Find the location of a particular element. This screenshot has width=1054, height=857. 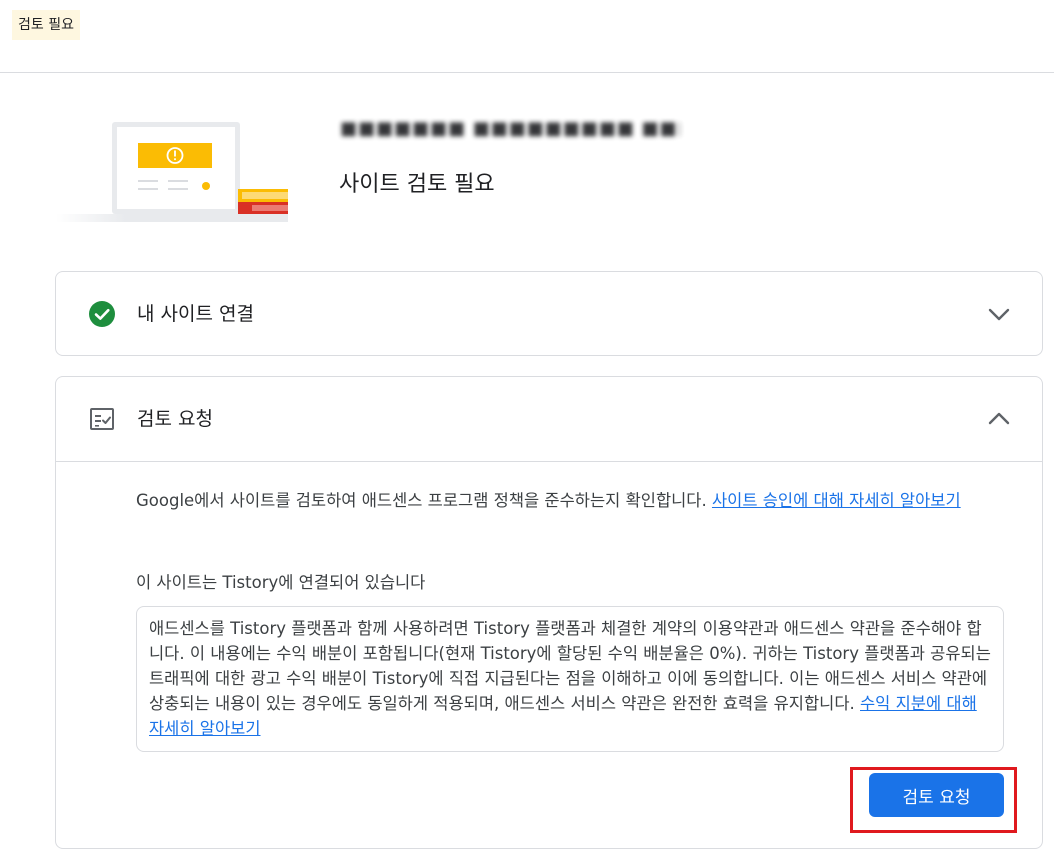

chevron-down-icon is located at coordinates (999, 314).